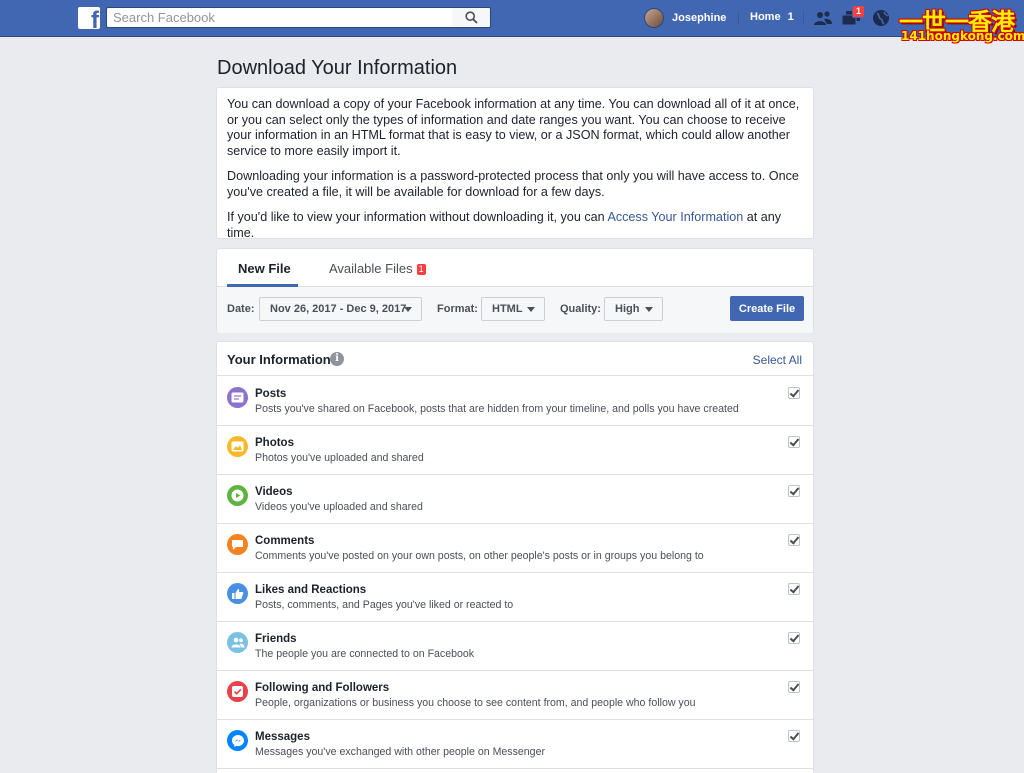 The width and height of the screenshot is (1024, 773). I want to click on posts-icon, so click(237, 397).